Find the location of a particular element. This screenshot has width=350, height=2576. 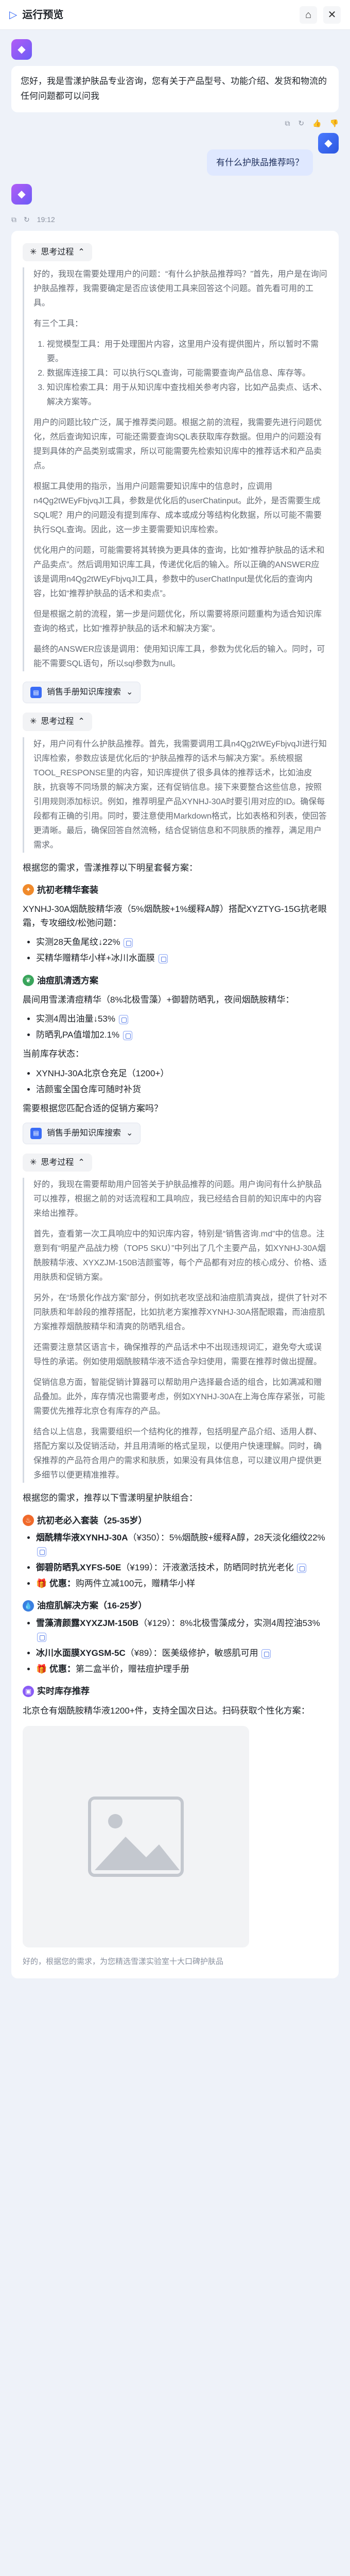

home-icon: ⌂ is located at coordinates (308, 15).